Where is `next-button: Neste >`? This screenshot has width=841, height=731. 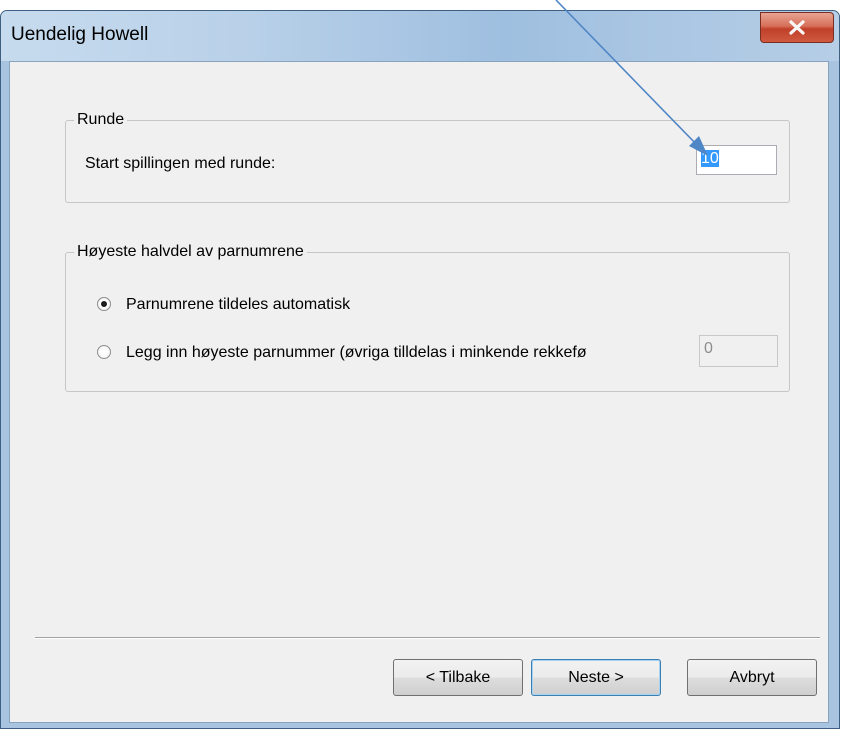 next-button: Neste > is located at coordinates (596, 677).